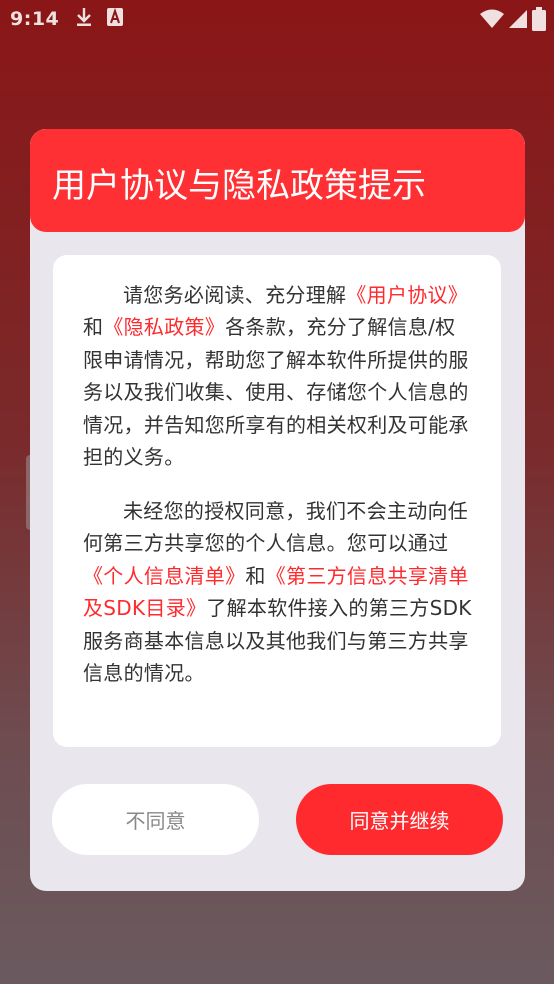  I want to click on status-icons-left, so click(99, 19).